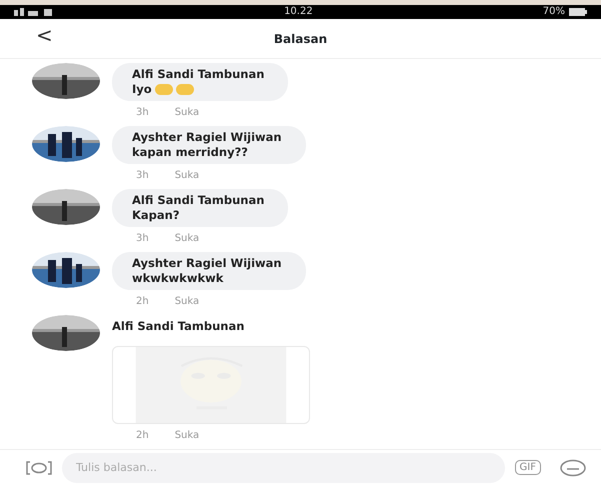 This screenshot has width=601, height=485. Describe the element at coordinates (156, 215) in the screenshot. I see `comment-text: Kapan?` at that location.